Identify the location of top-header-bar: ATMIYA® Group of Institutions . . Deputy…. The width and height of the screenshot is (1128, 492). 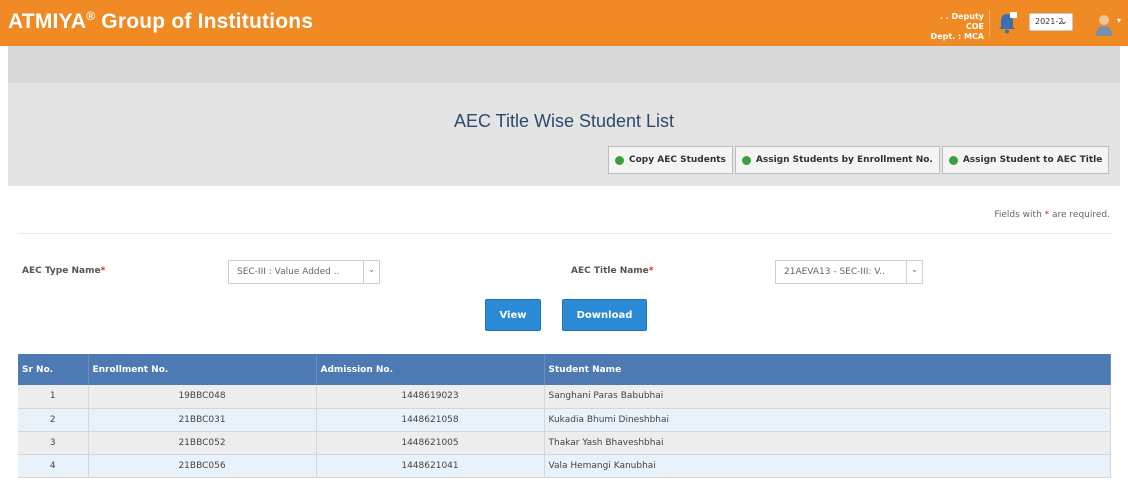
(564, 23).